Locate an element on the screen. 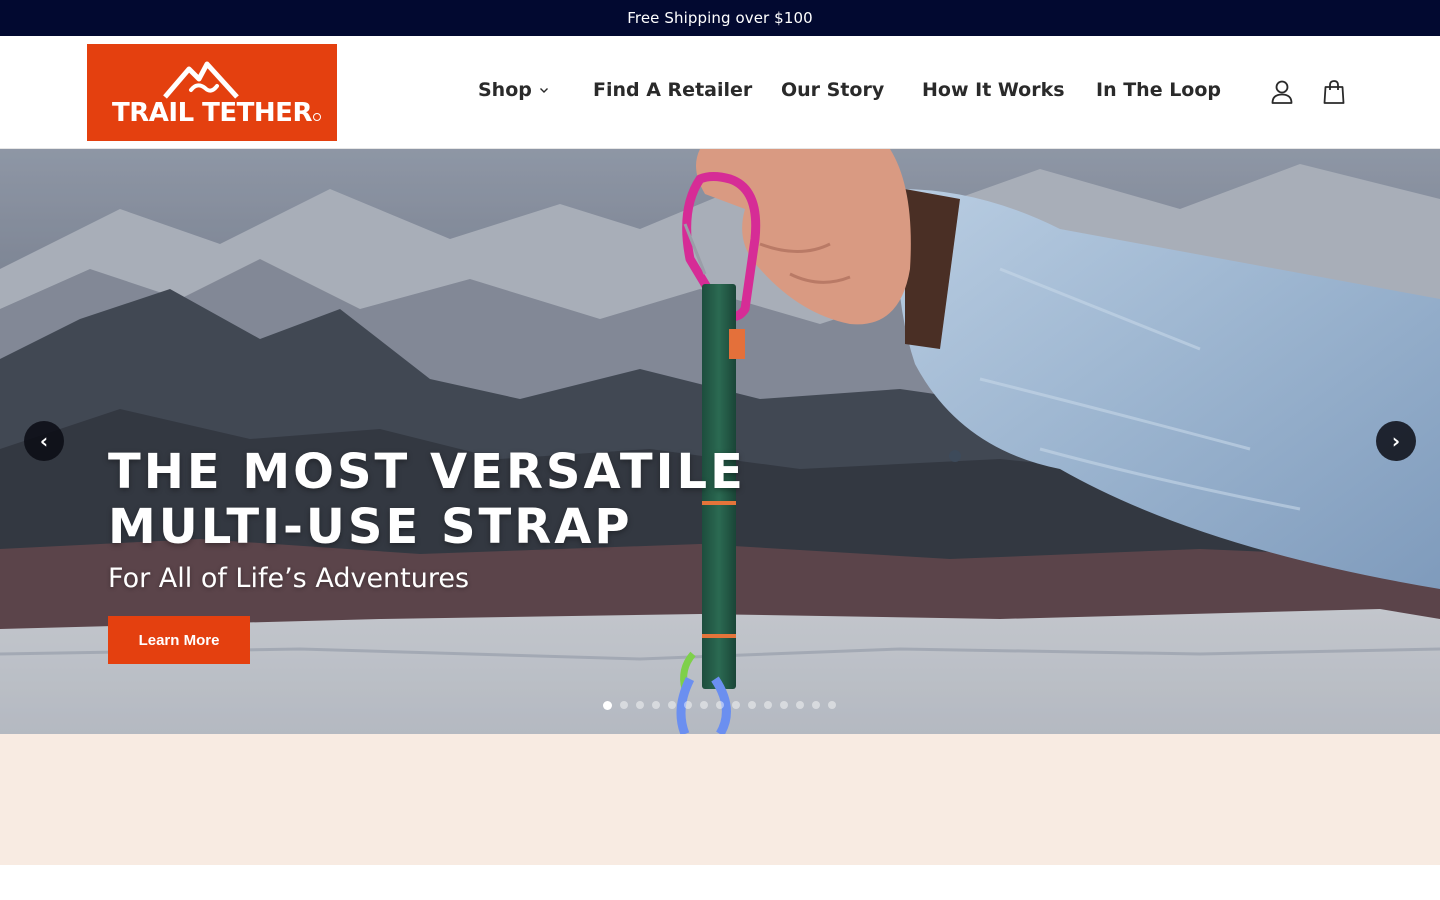  logo: TRAIL TETHER is located at coordinates (212, 92).